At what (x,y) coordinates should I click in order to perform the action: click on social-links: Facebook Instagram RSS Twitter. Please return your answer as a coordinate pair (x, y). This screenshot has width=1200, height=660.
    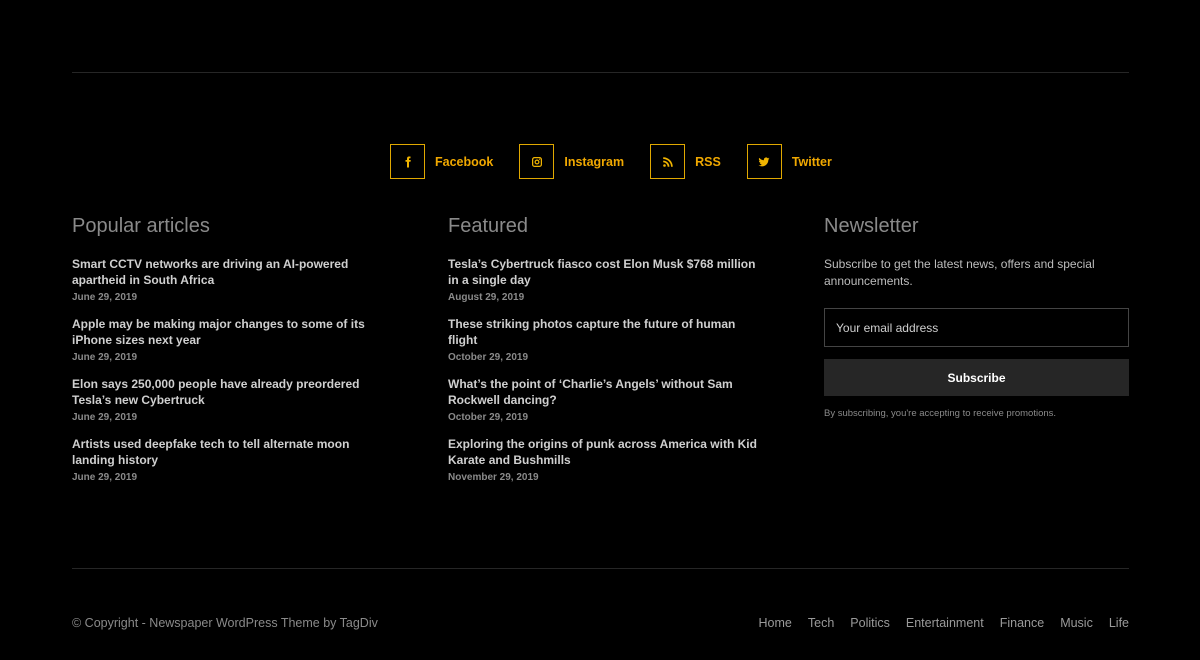
    Looking at the image, I should click on (624, 161).